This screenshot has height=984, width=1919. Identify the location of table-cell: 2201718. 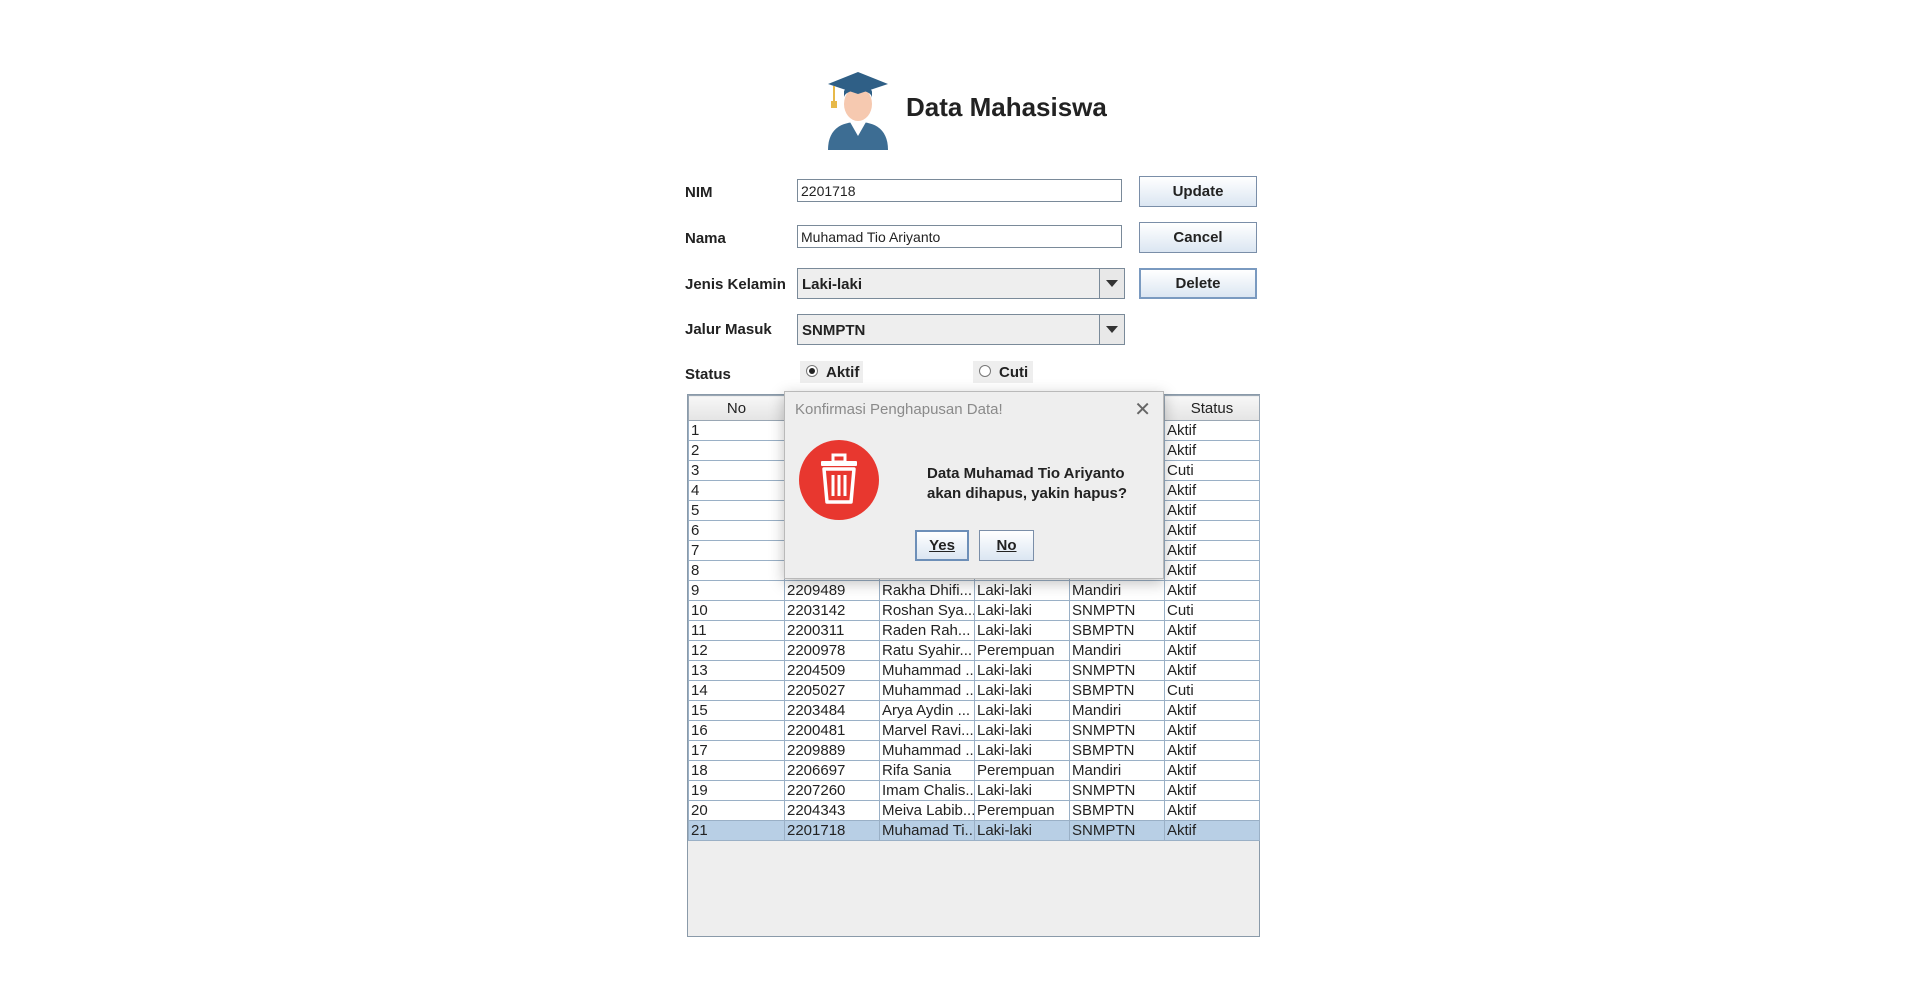
(832, 830).